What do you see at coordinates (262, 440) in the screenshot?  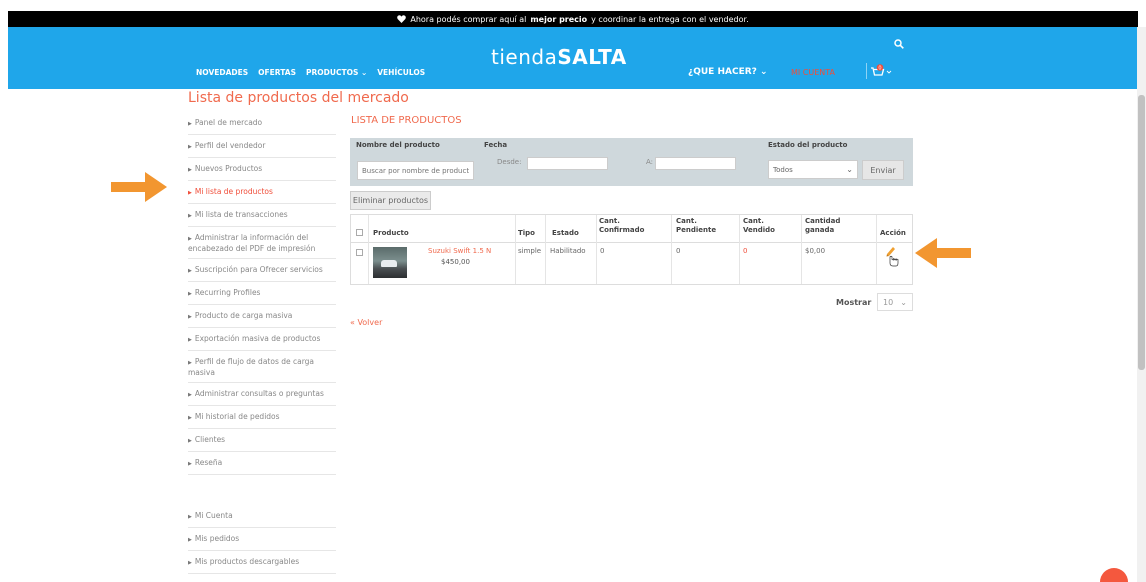 I see `sidebar-item-clientes: ▶ Clientes` at bounding box center [262, 440].